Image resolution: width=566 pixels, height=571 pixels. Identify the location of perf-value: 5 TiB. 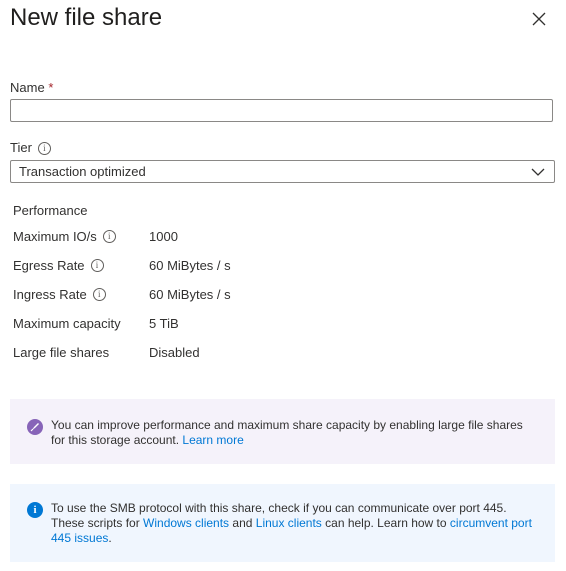
(164, 323).